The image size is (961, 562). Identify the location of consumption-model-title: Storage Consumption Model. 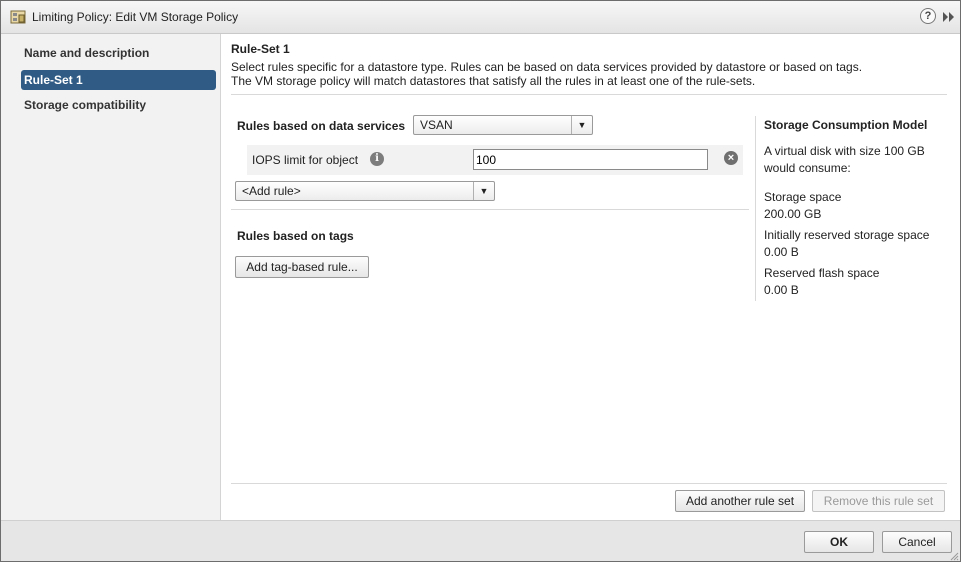
(846, 125).